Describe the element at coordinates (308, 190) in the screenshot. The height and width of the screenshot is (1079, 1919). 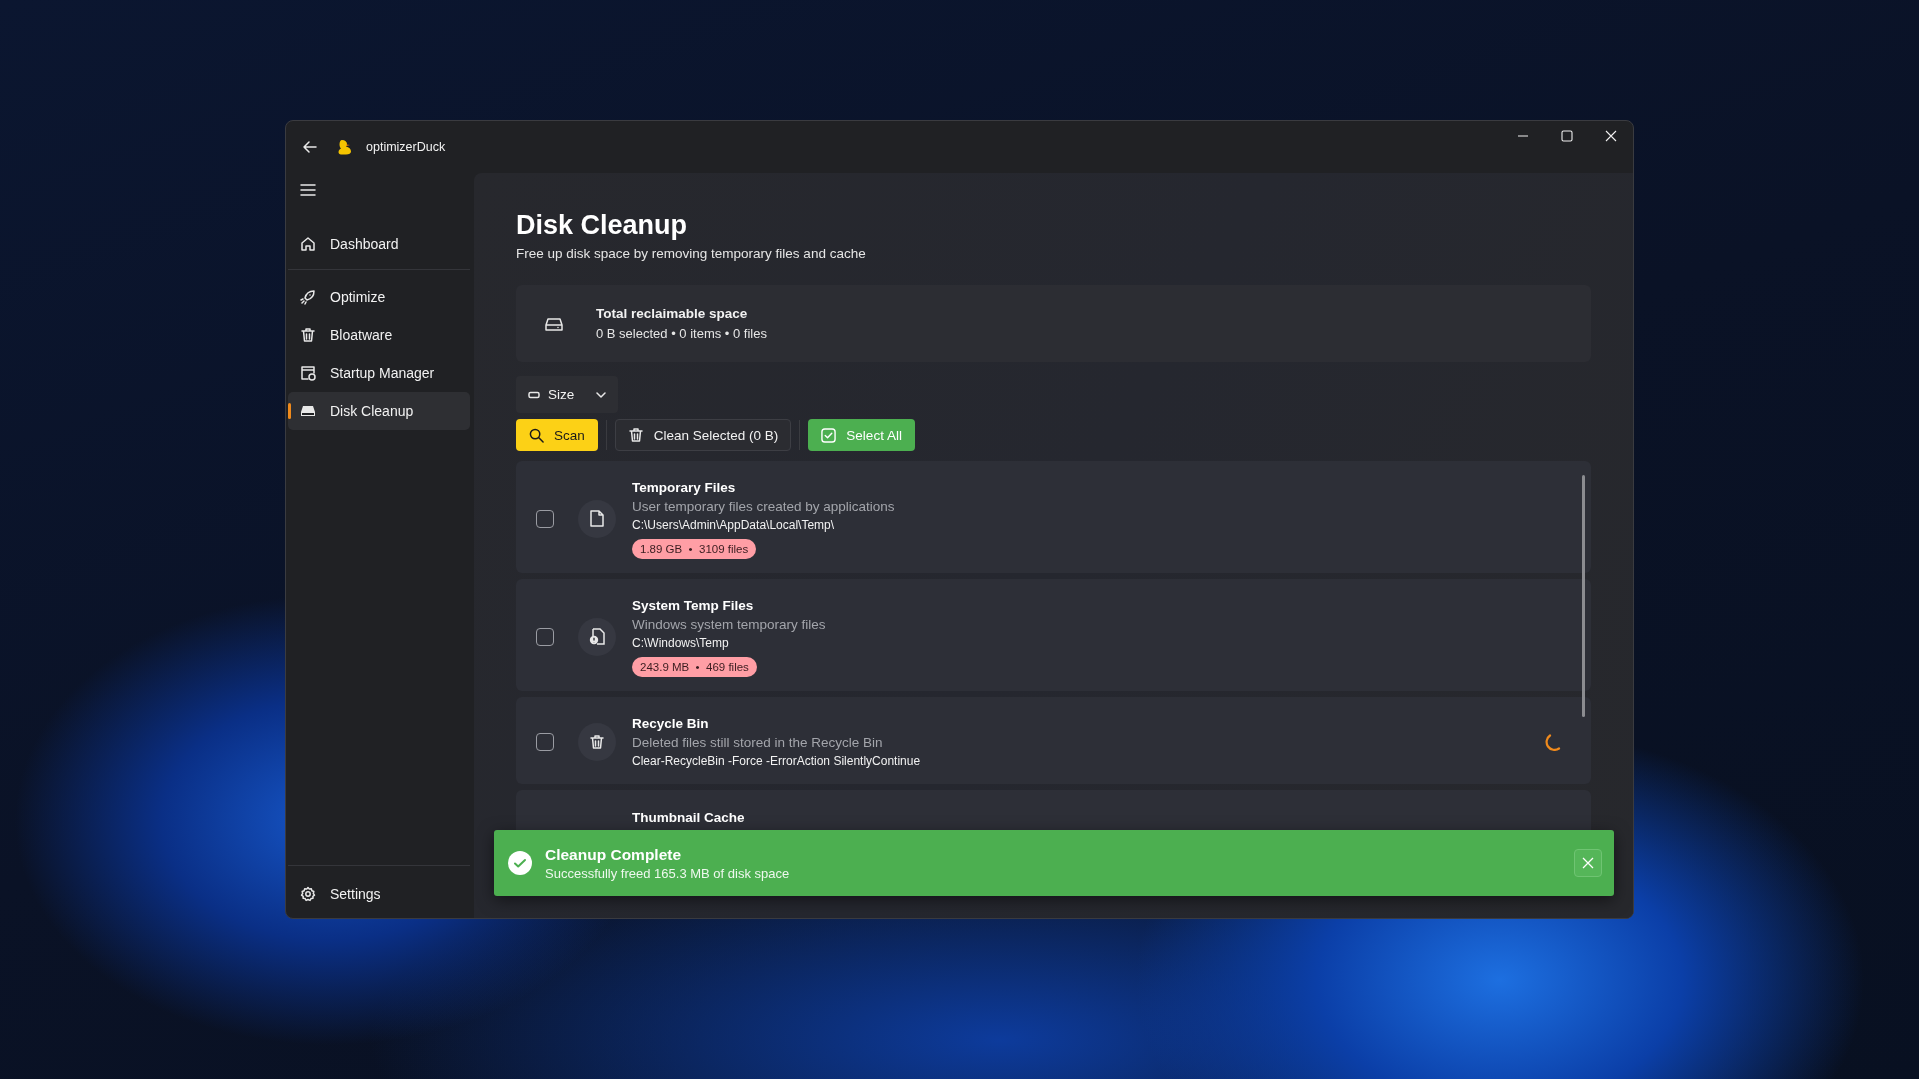
I see `menu-icon` at that location.